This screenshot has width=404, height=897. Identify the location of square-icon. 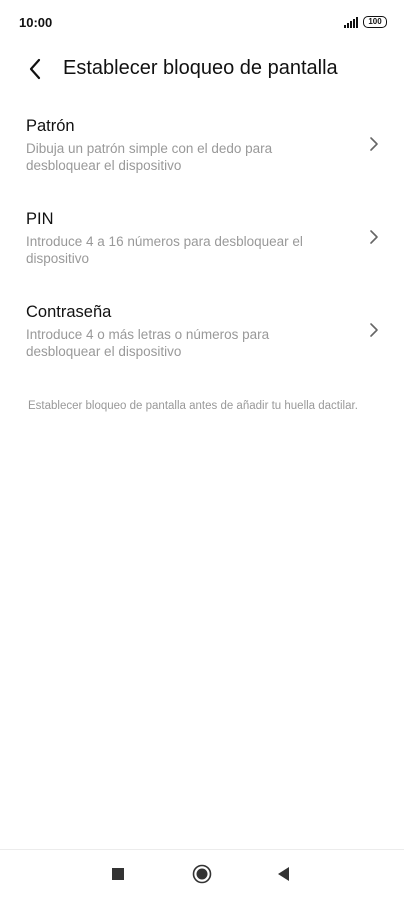
(118, 874).